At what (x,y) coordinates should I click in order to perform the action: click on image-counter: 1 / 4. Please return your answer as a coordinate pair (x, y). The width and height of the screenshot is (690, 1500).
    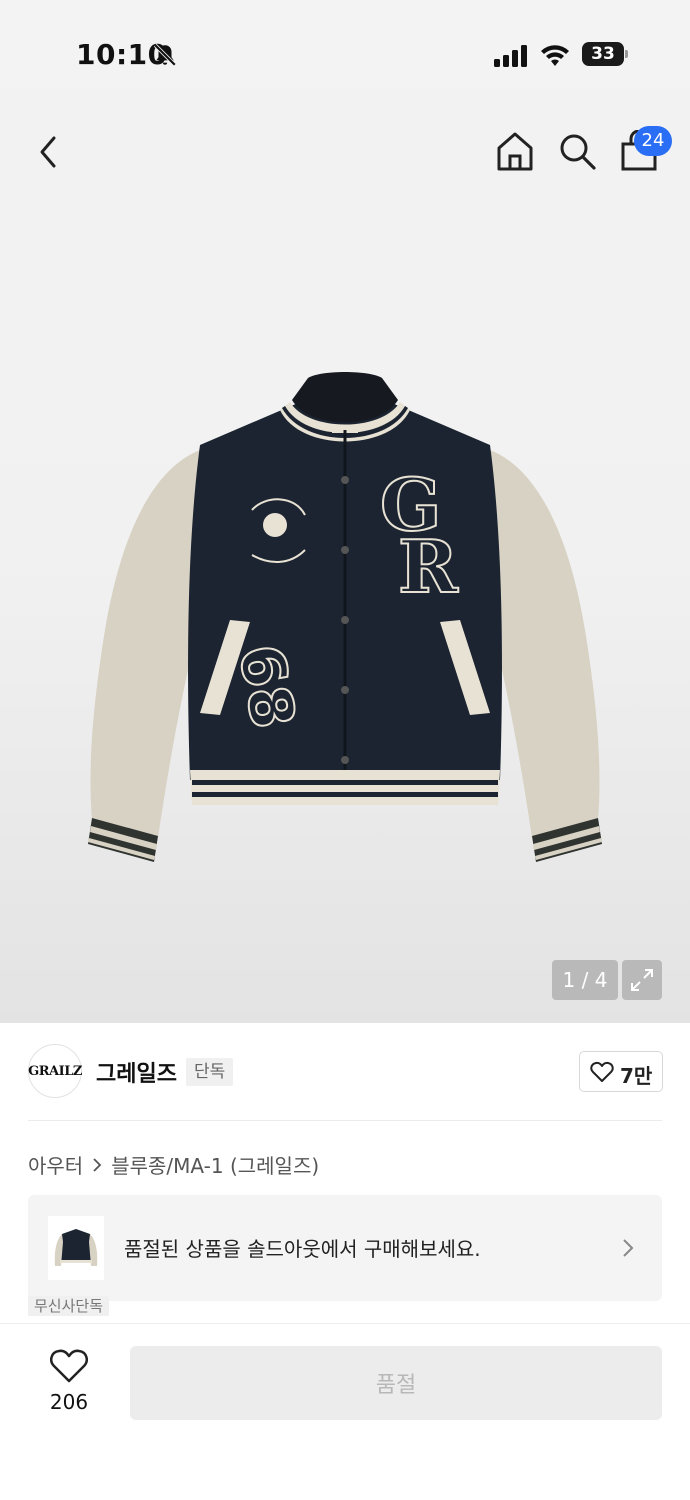
    Looking at the image, I should click on (585, 980).